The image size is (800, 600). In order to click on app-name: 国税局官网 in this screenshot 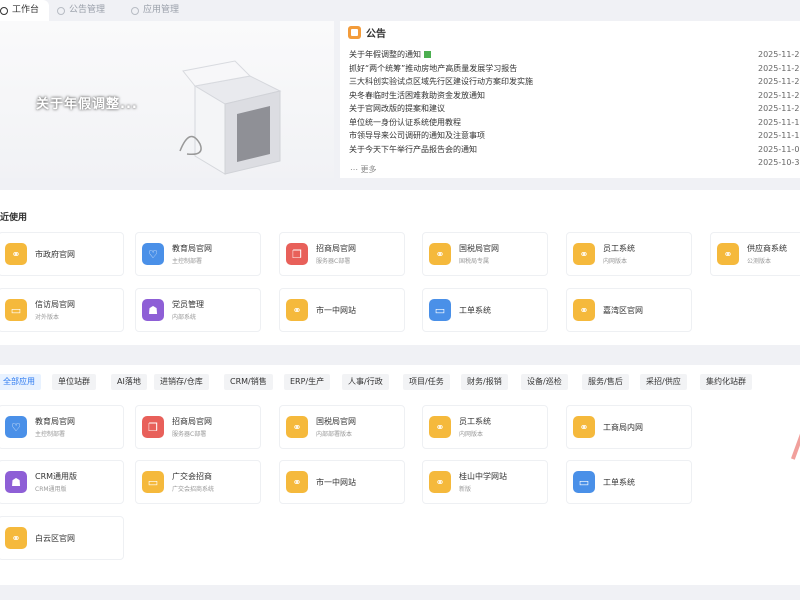, I will do `click(336, 421)`.